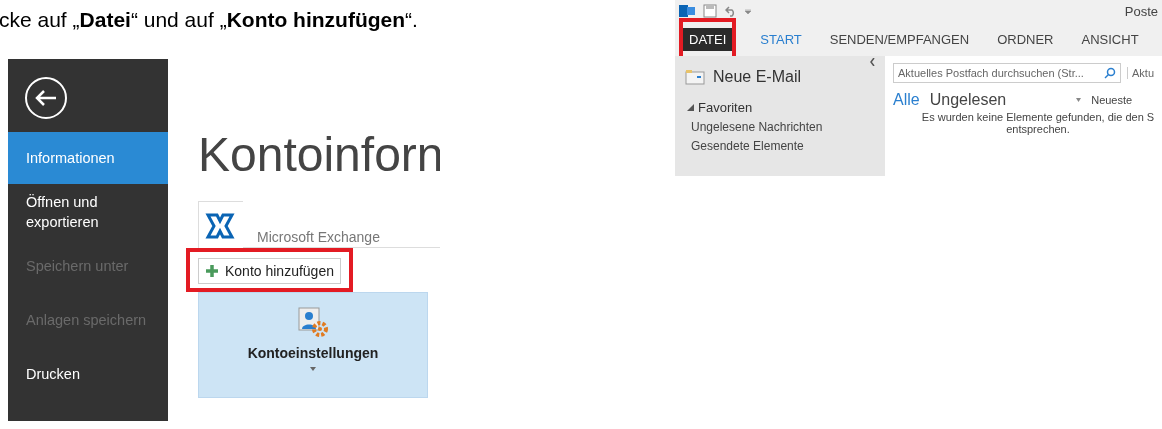 Image resolution: width=1162 pixels, height=429 pixels. Describe the element at coordinates (341, 238) in the screenshot. I see `account-name: Microsoft Exchange` at that location.